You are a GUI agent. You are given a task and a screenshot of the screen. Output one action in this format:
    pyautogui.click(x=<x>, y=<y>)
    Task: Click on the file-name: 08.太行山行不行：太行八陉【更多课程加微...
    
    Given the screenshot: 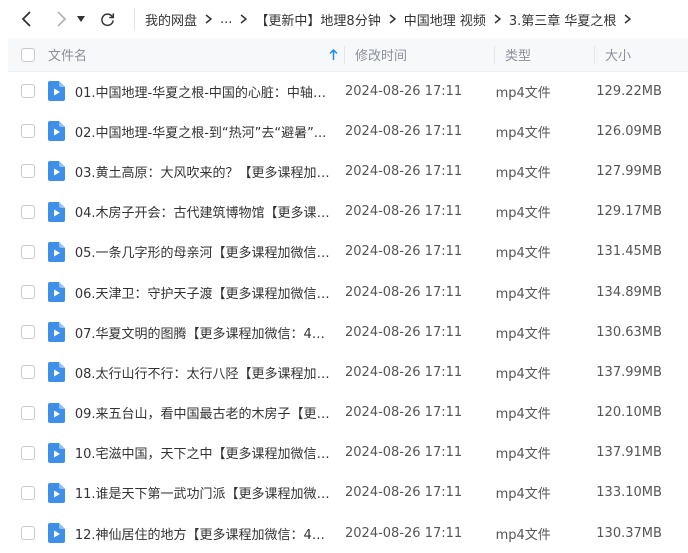 What is the action you would take?
    pyautogui.click(x=203, y=374)
    